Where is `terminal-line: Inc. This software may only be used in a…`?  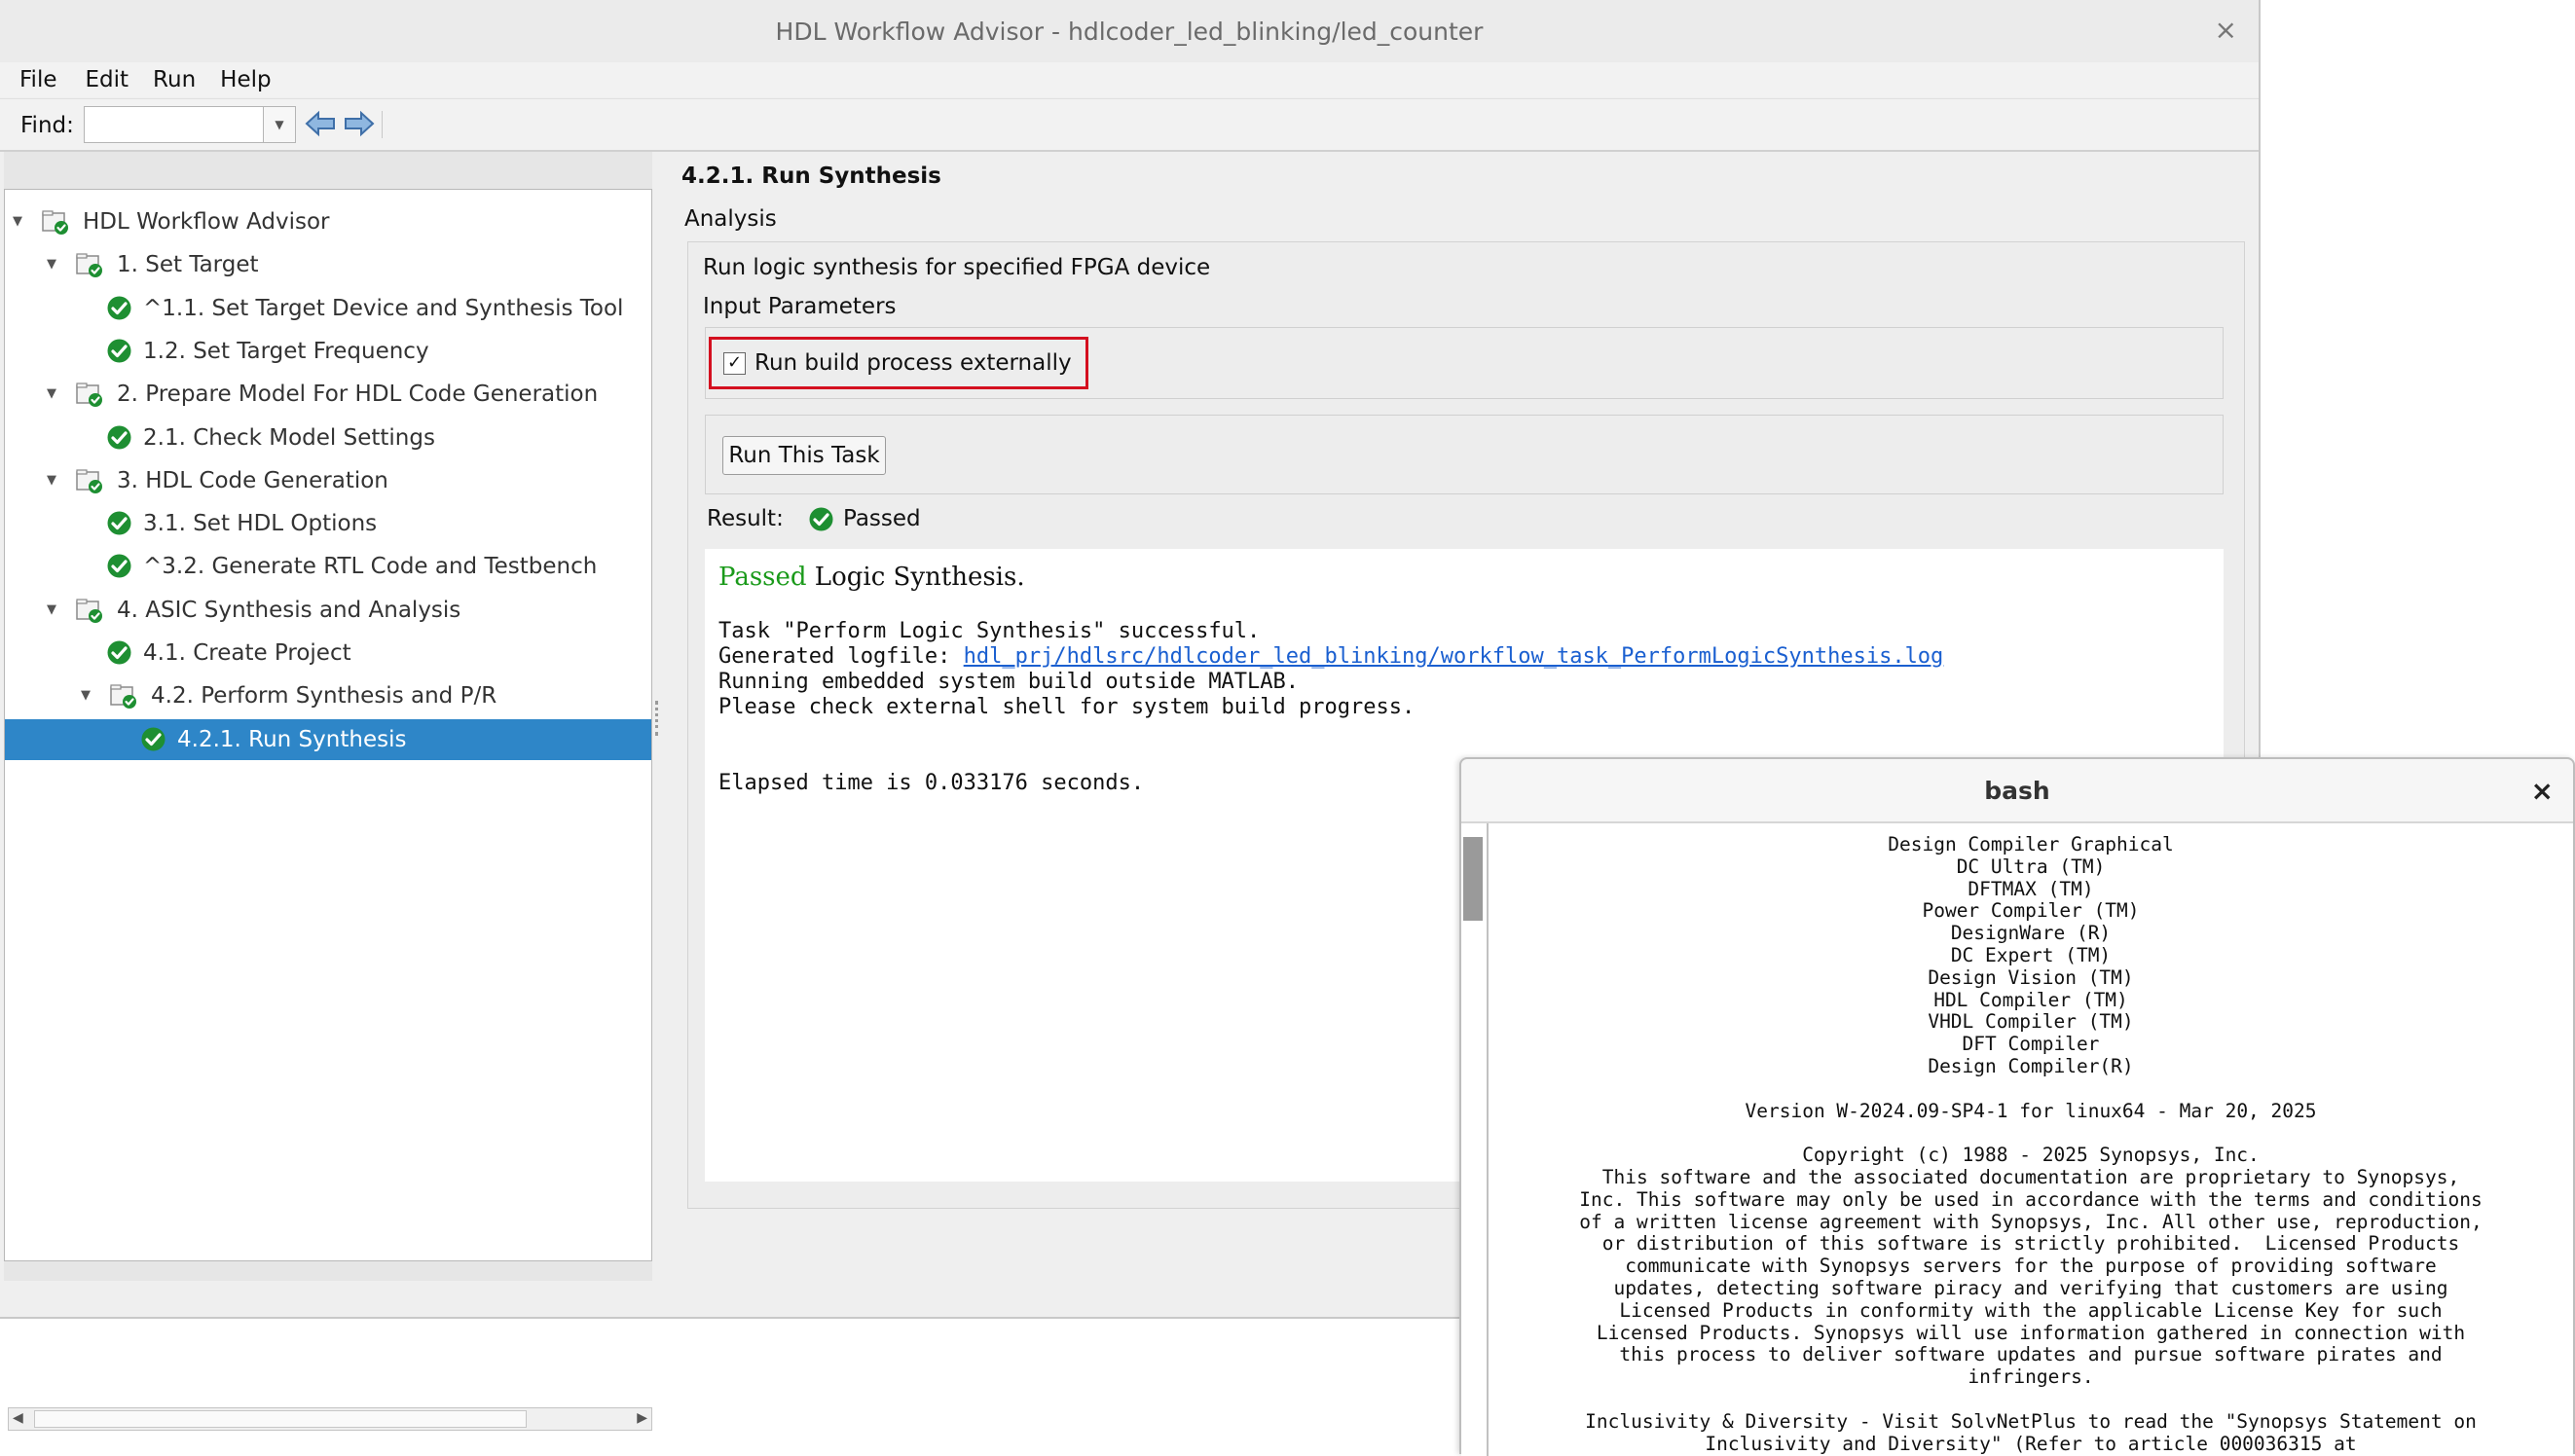 terminal-line: Inc. This software may only be used in a… is located at coordinates (2031, 1199).